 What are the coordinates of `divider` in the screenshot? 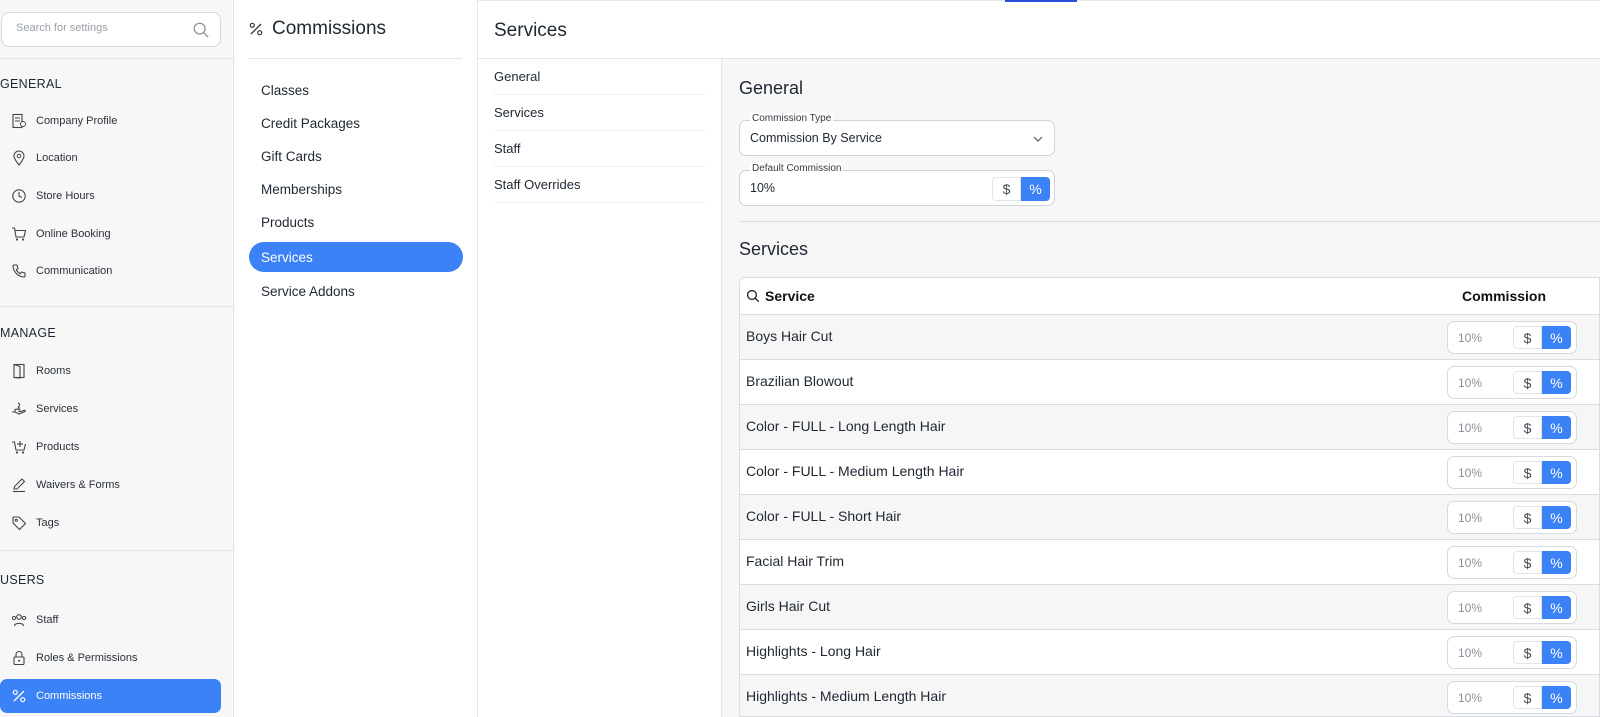 It's located at (117, 58).